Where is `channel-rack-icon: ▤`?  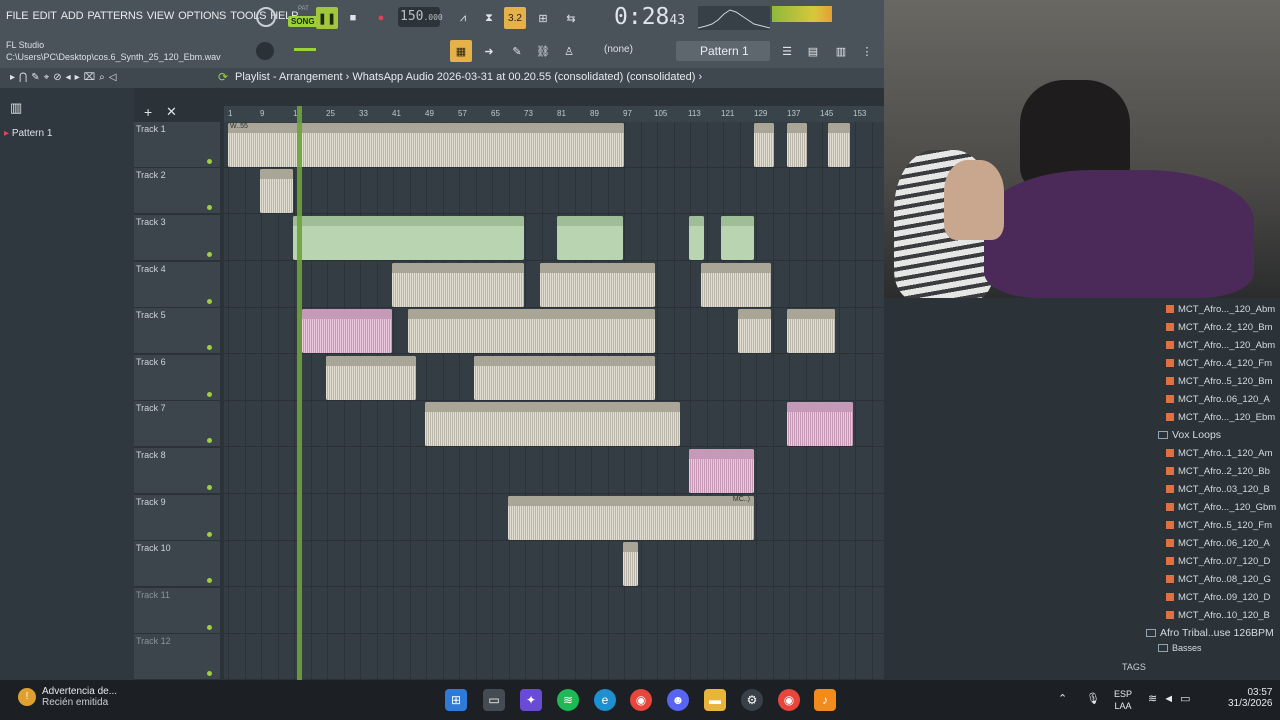
channel-rack-icon: ▤ is located at coordinates (813, 51).